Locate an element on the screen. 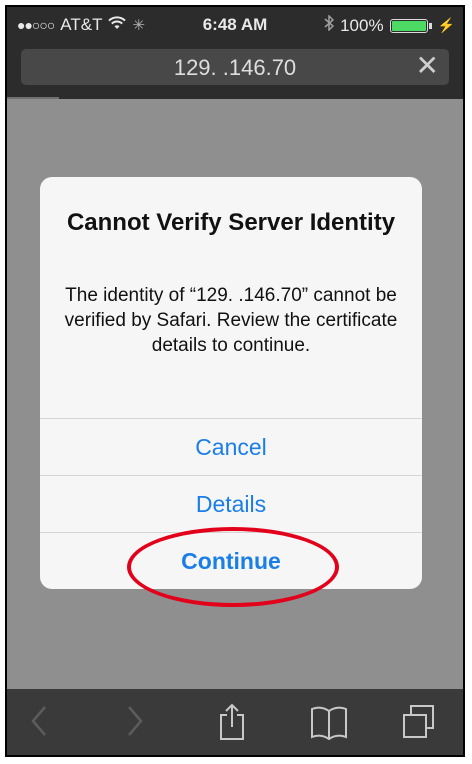  bluetooth-icon is located at coordinates (329, 25).